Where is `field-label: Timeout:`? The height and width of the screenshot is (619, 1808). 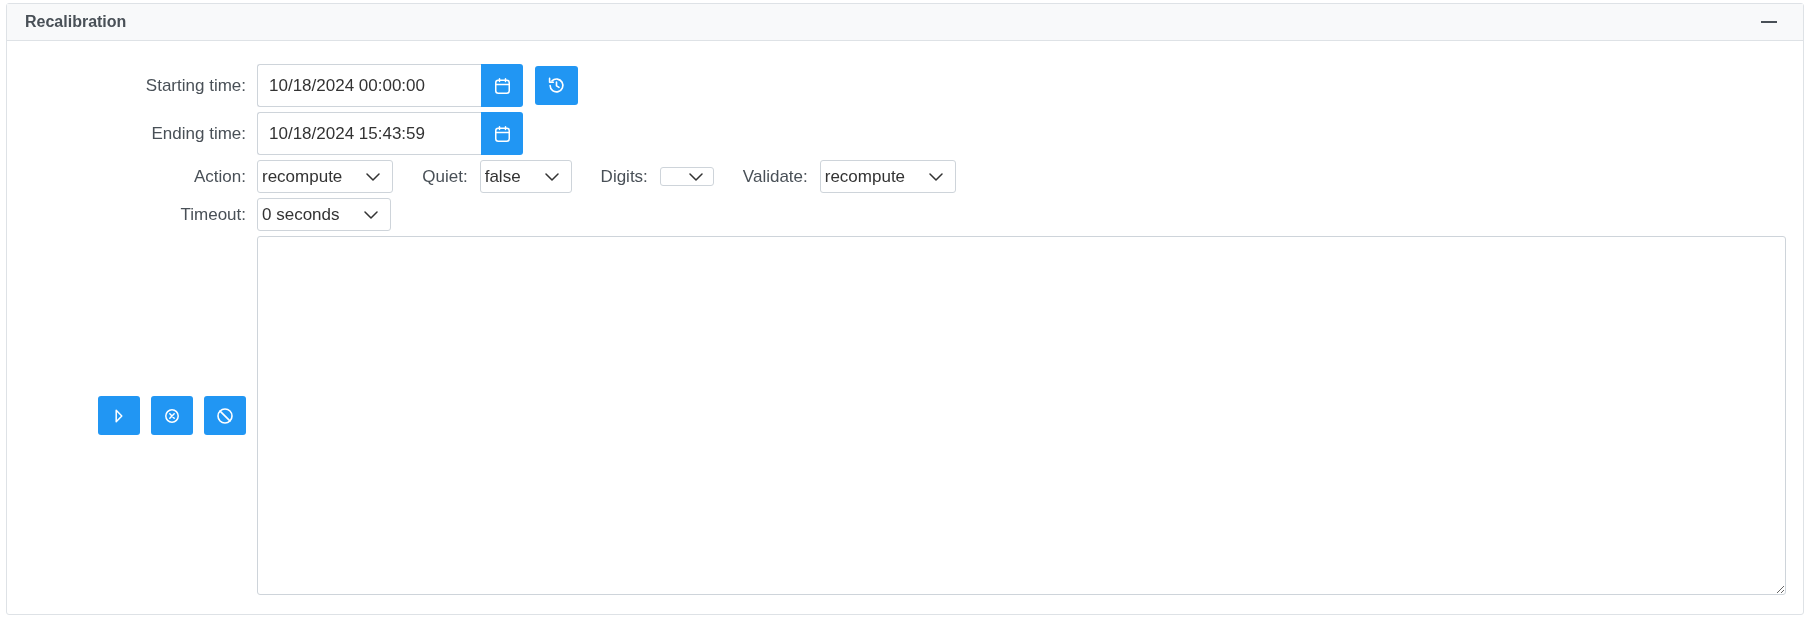 field-label: Timeout: is located at coordinates (213, 214).